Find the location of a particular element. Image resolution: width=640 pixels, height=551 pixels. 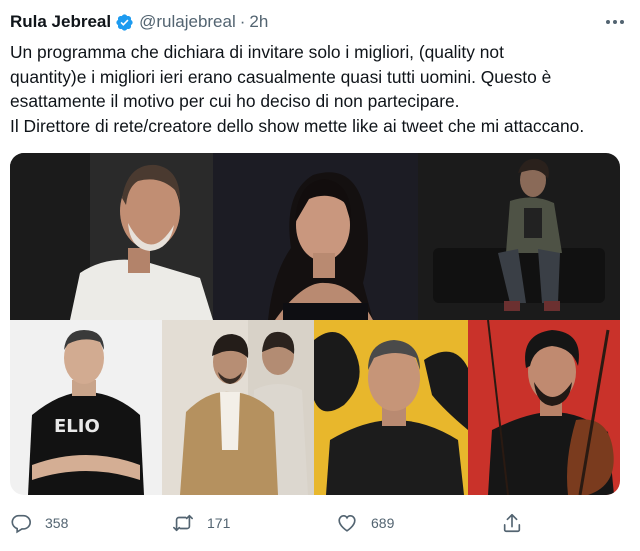

tweet-time: 2h is located at coordinates (258, 22).